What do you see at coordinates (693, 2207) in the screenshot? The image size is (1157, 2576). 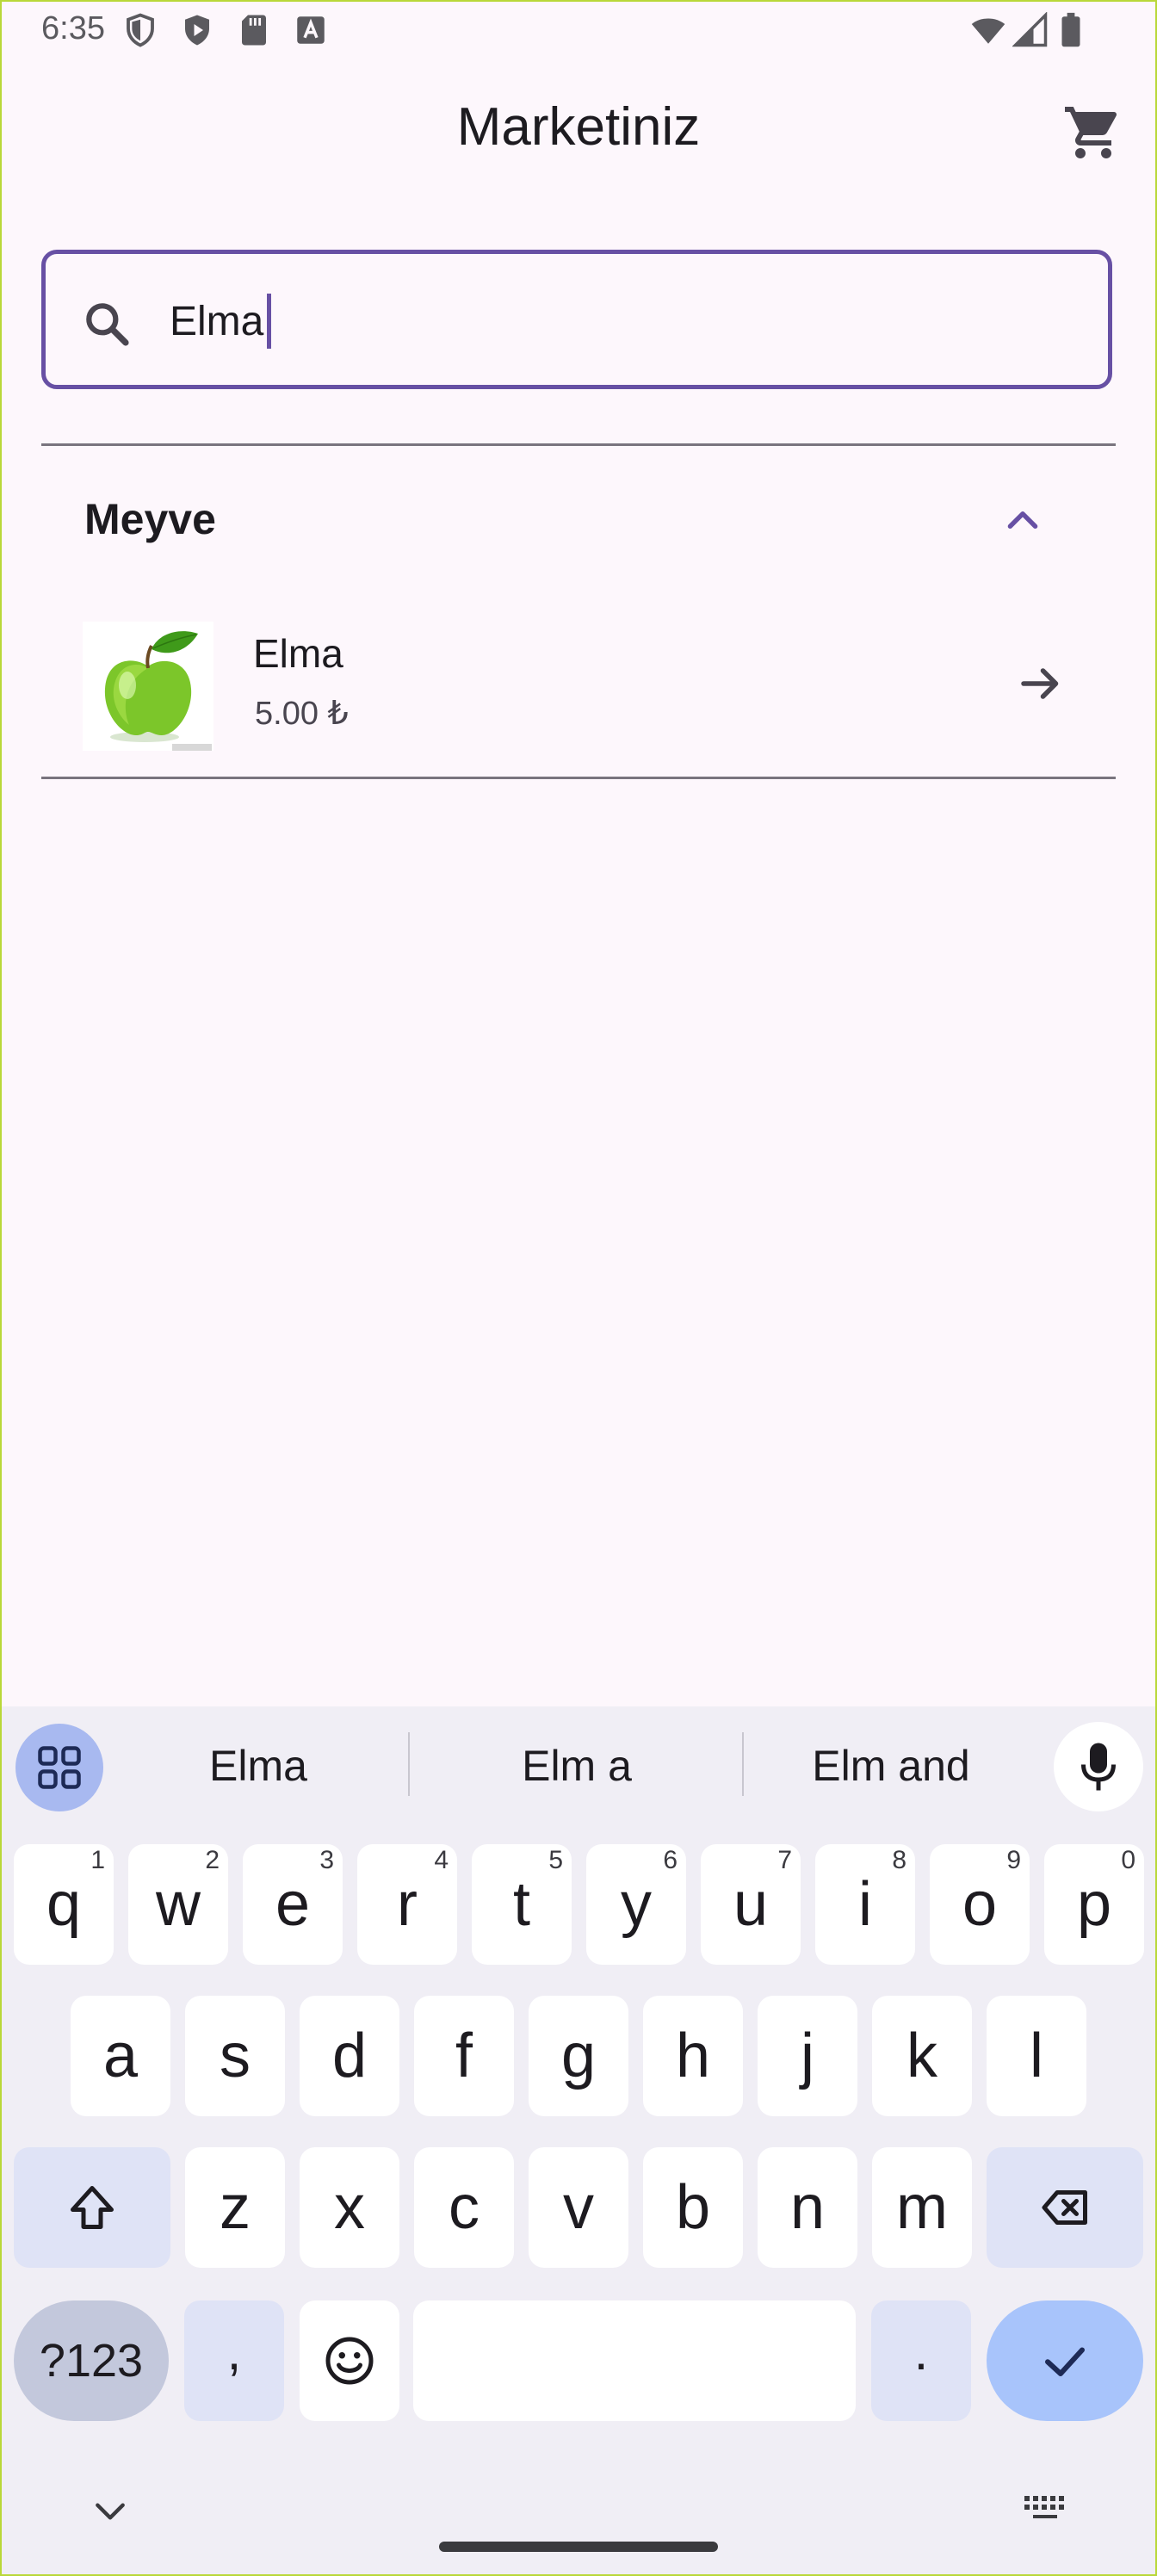 I see `key-b: b` at bounding box center [693, 2207].